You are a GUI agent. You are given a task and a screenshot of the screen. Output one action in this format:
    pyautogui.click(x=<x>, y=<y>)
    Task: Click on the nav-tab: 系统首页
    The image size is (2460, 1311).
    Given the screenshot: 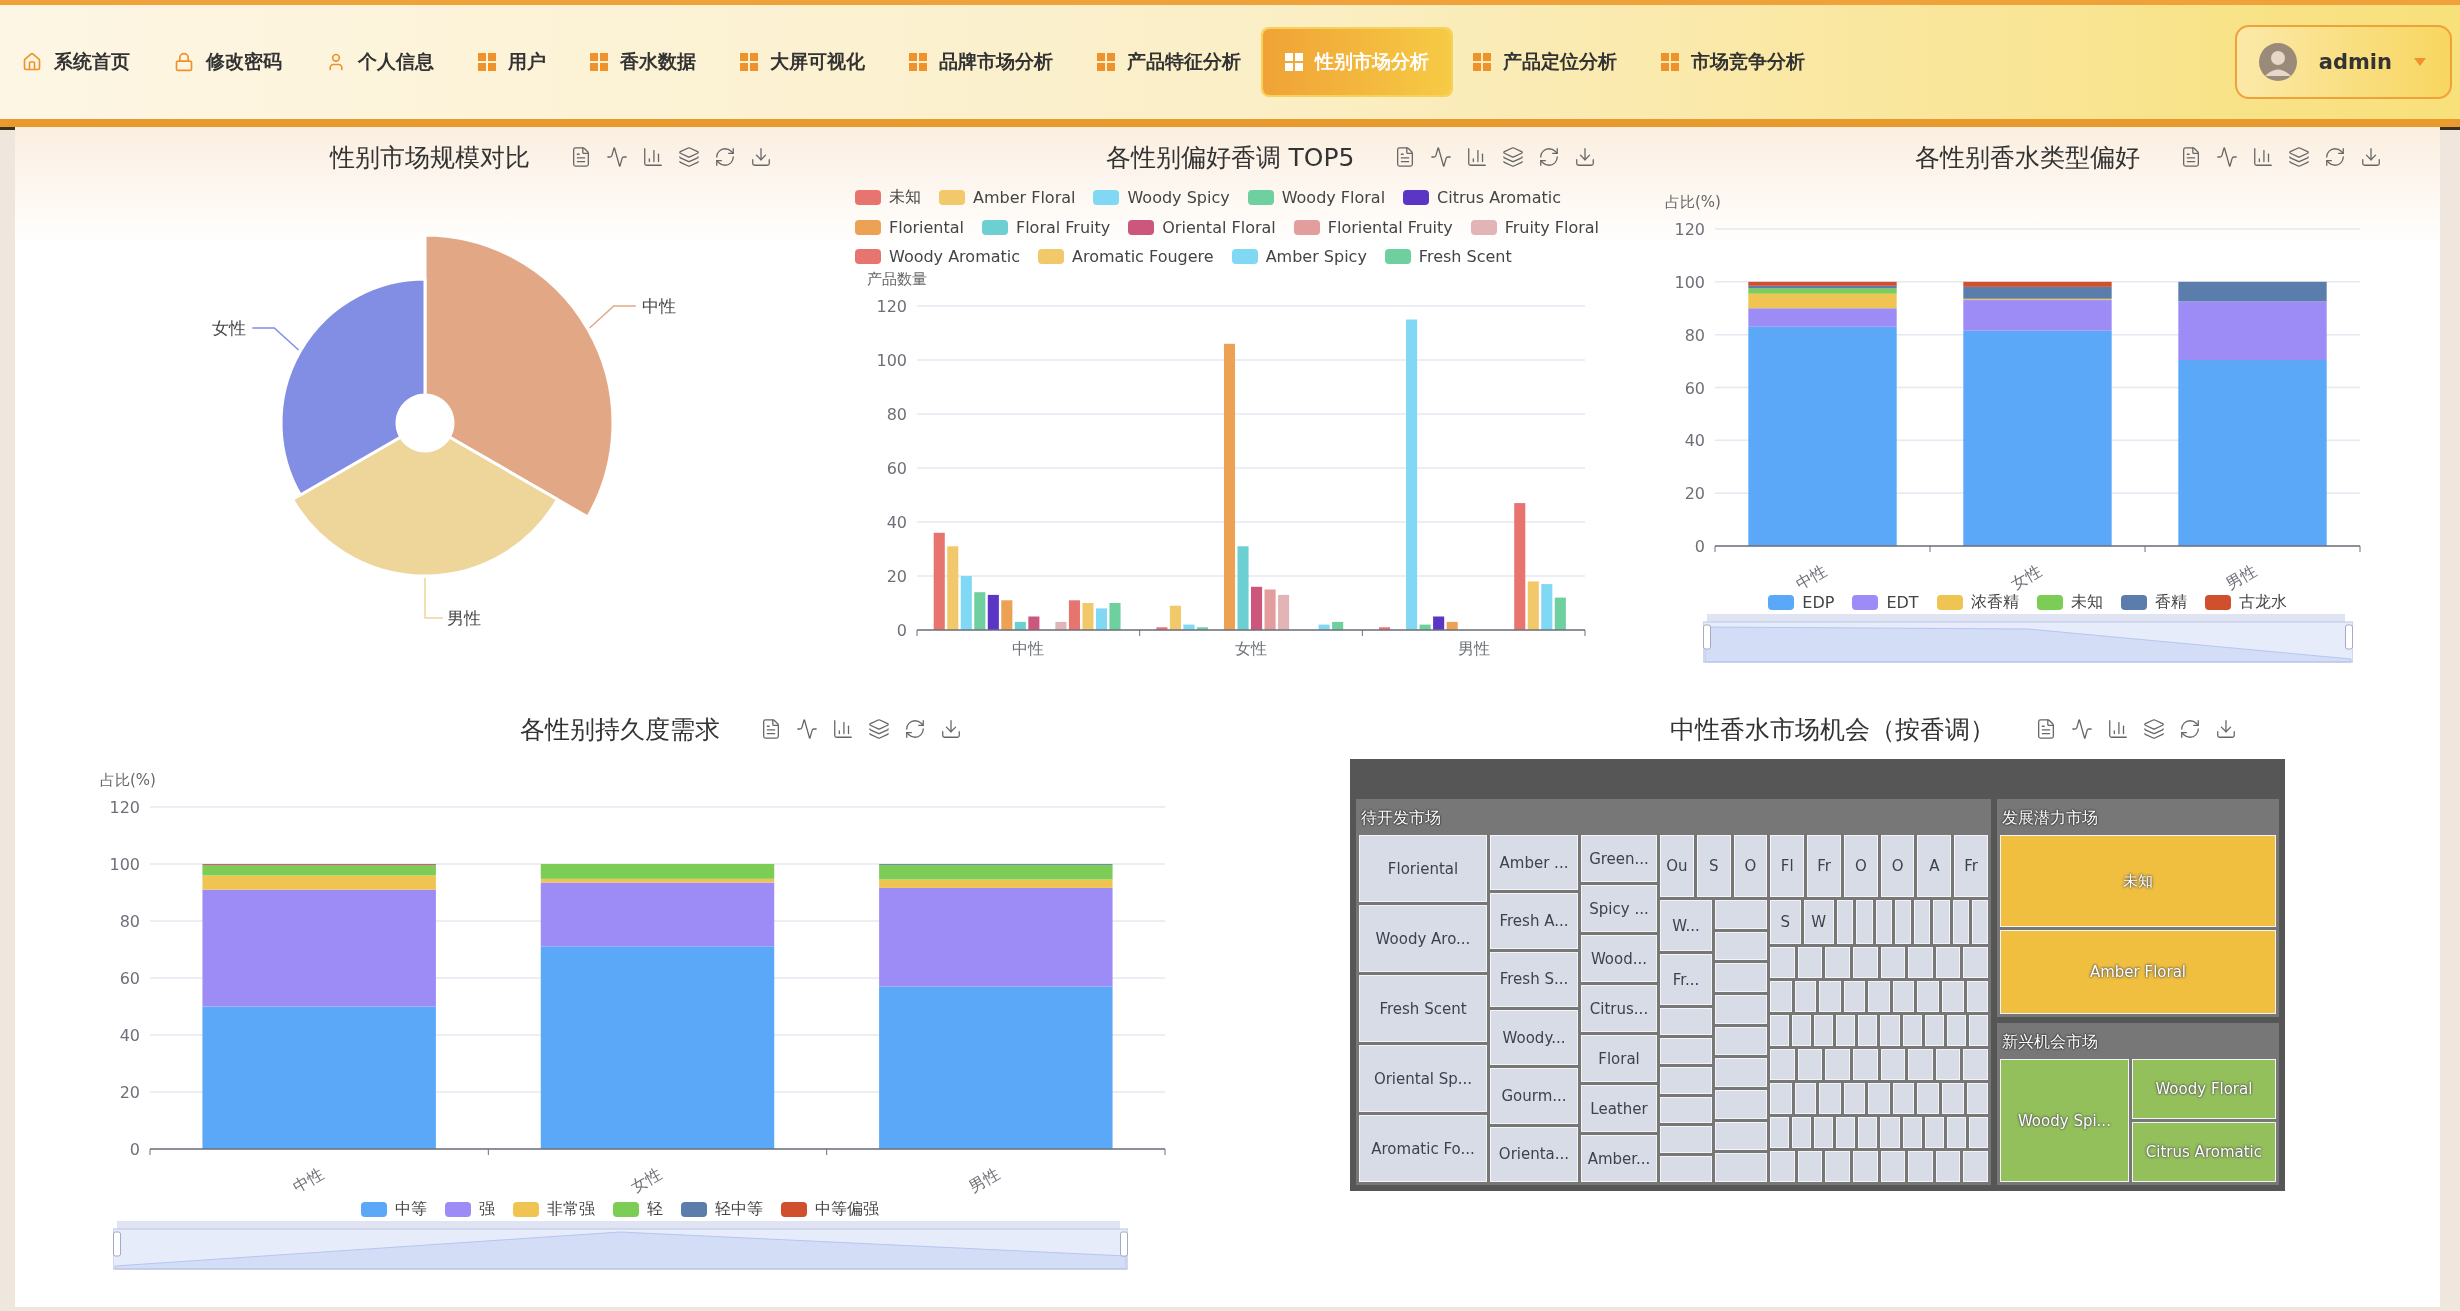 What is the action you would take?
    pyautogui.click(x=76, y=62)
    